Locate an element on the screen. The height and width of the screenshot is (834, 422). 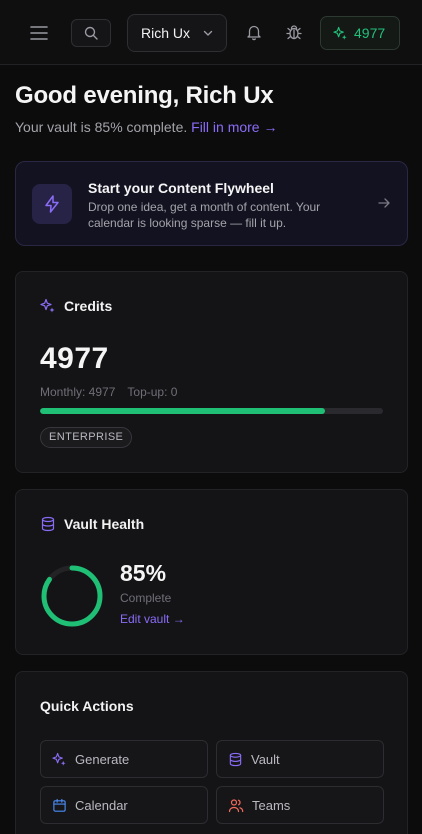
generate-button: Generate is located at coordinates (124, 759).